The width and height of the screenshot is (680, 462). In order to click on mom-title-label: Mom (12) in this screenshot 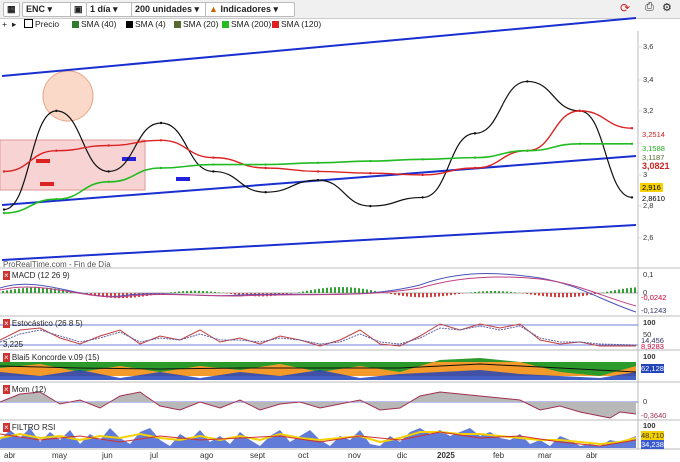, I will do `click(29, 389)`.